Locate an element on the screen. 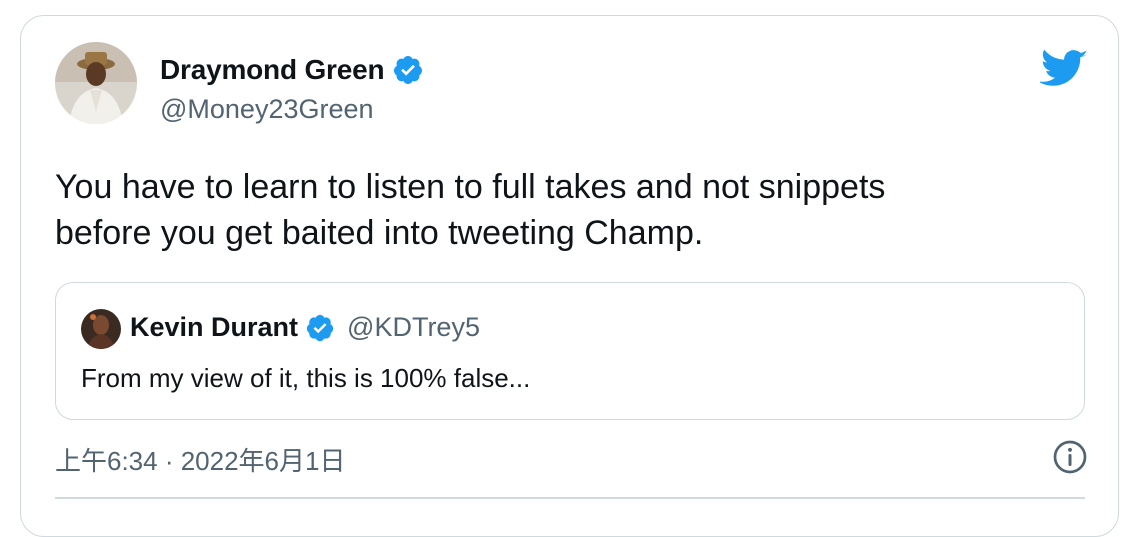 Image resolution: width=1128 pixels, height=537 pixels. author-avatar is located at coordinates (96, 83).